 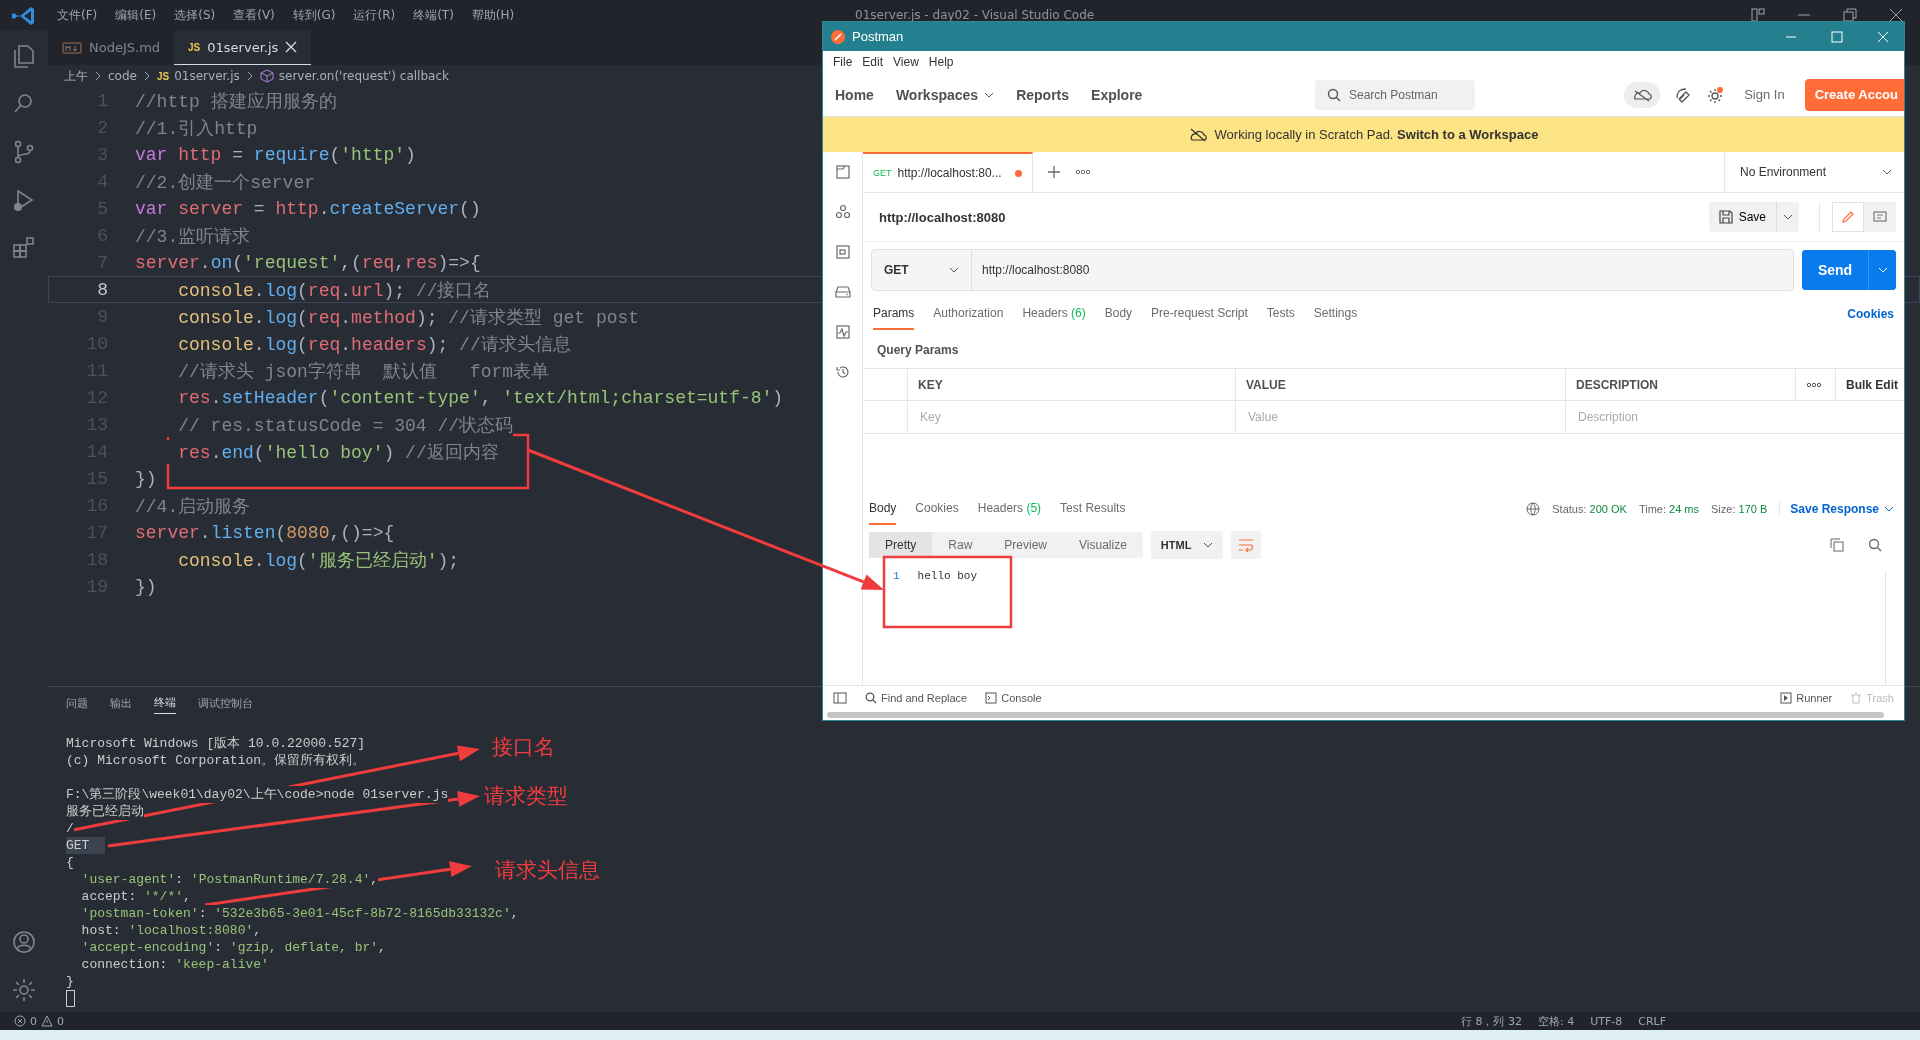 I want to click on param-field: Key, so click(x=1076, y=417).